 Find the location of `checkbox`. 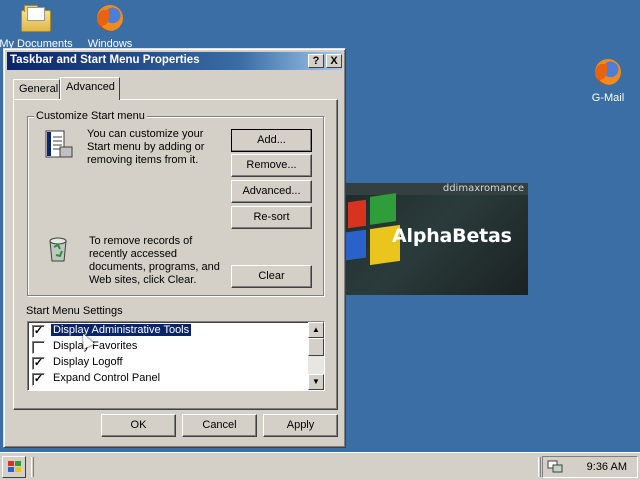

checkbox is located at coordinates (38, 347).